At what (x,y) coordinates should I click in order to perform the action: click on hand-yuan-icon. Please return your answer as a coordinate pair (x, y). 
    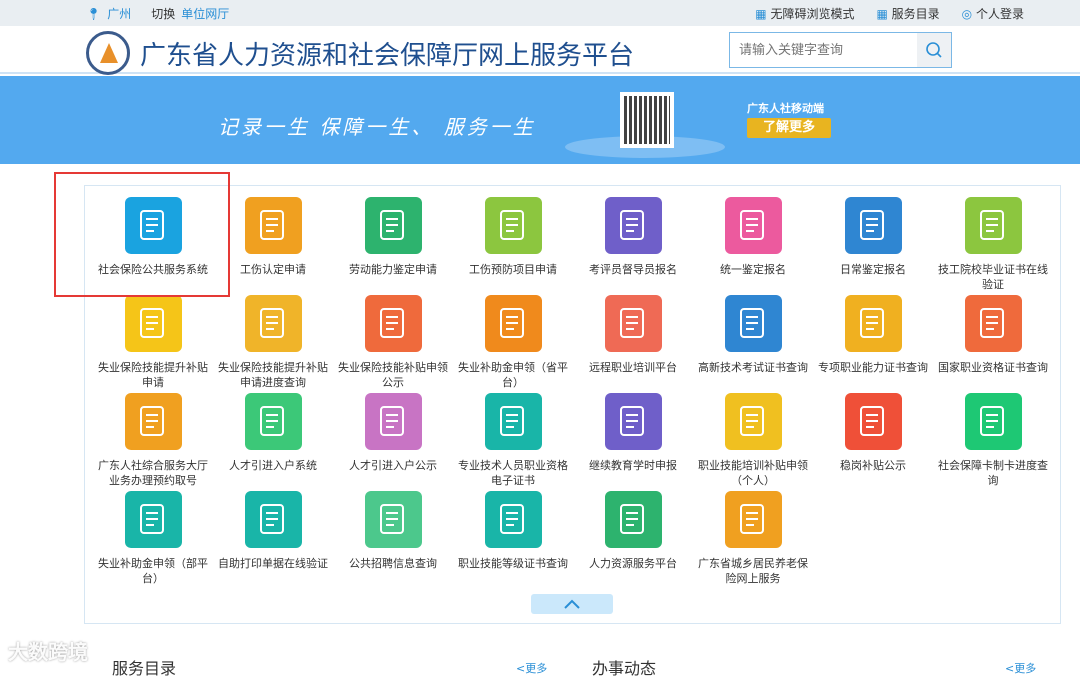
    Looking at the image, I should click on (753, 323).